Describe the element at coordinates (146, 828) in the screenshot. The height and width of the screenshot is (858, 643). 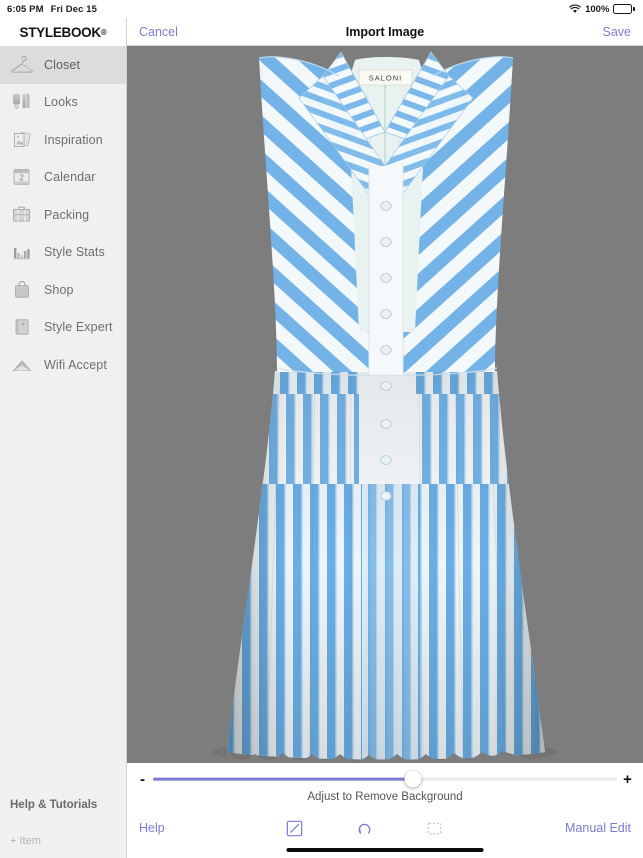
I see `help-button: Help` at that location.